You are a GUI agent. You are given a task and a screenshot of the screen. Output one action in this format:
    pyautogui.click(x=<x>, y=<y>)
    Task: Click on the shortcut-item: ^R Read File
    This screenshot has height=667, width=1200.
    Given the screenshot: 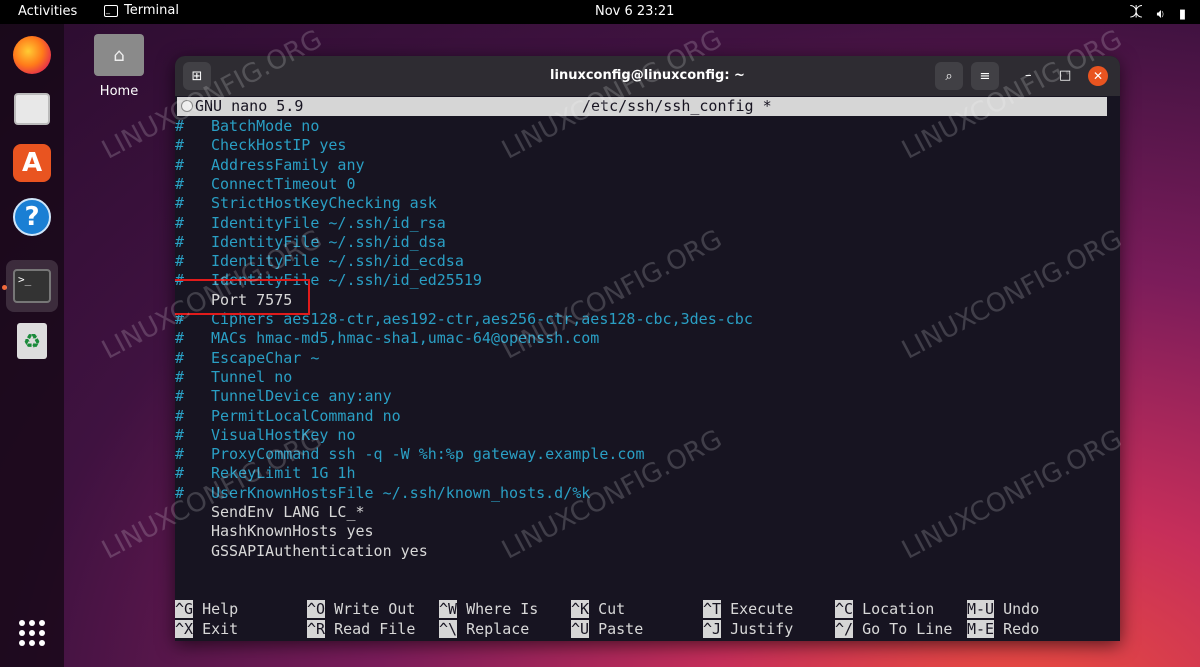 What is the action you would take?
    pyautogui.click(x=361, y=628)
    